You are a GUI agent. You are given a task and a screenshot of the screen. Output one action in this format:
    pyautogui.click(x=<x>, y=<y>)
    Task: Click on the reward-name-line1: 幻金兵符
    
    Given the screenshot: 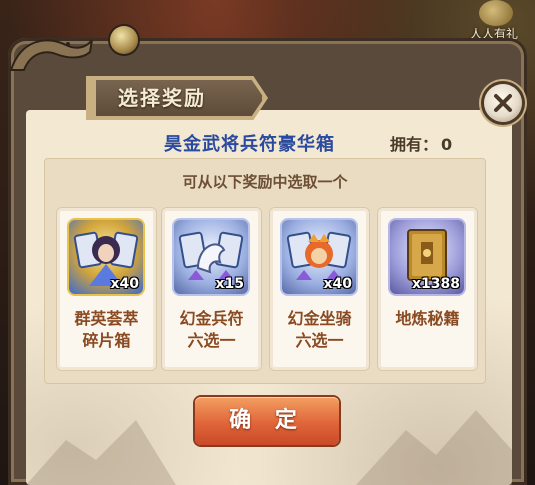 What is the action you would take?
    pyautogui.click(x=211, y=318)
    